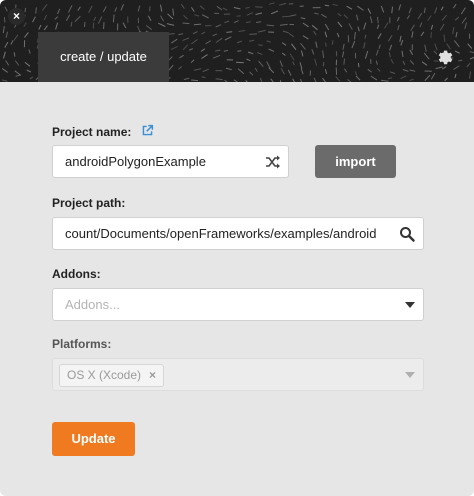 This screenshot has height=496, width=474. Describe the element at coordinates (445, 57) in the screenshot. I see `gear-icon` at that location.